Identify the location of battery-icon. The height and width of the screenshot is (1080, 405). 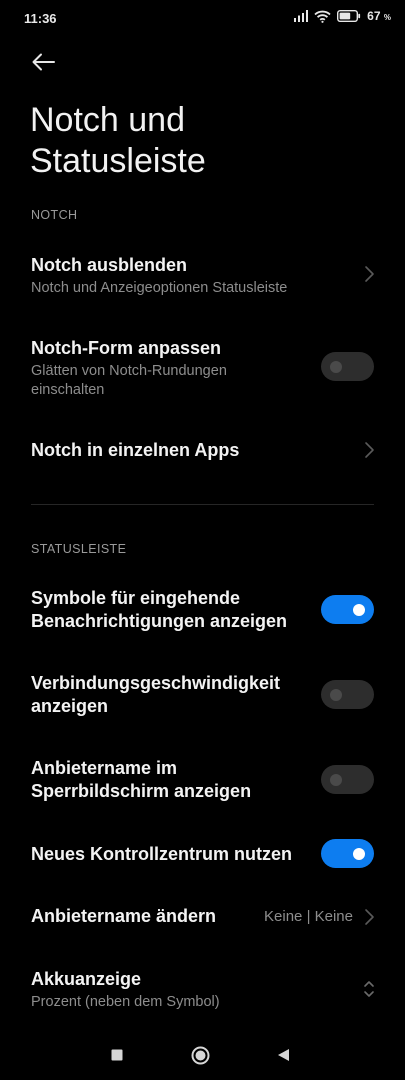
(349, 16).